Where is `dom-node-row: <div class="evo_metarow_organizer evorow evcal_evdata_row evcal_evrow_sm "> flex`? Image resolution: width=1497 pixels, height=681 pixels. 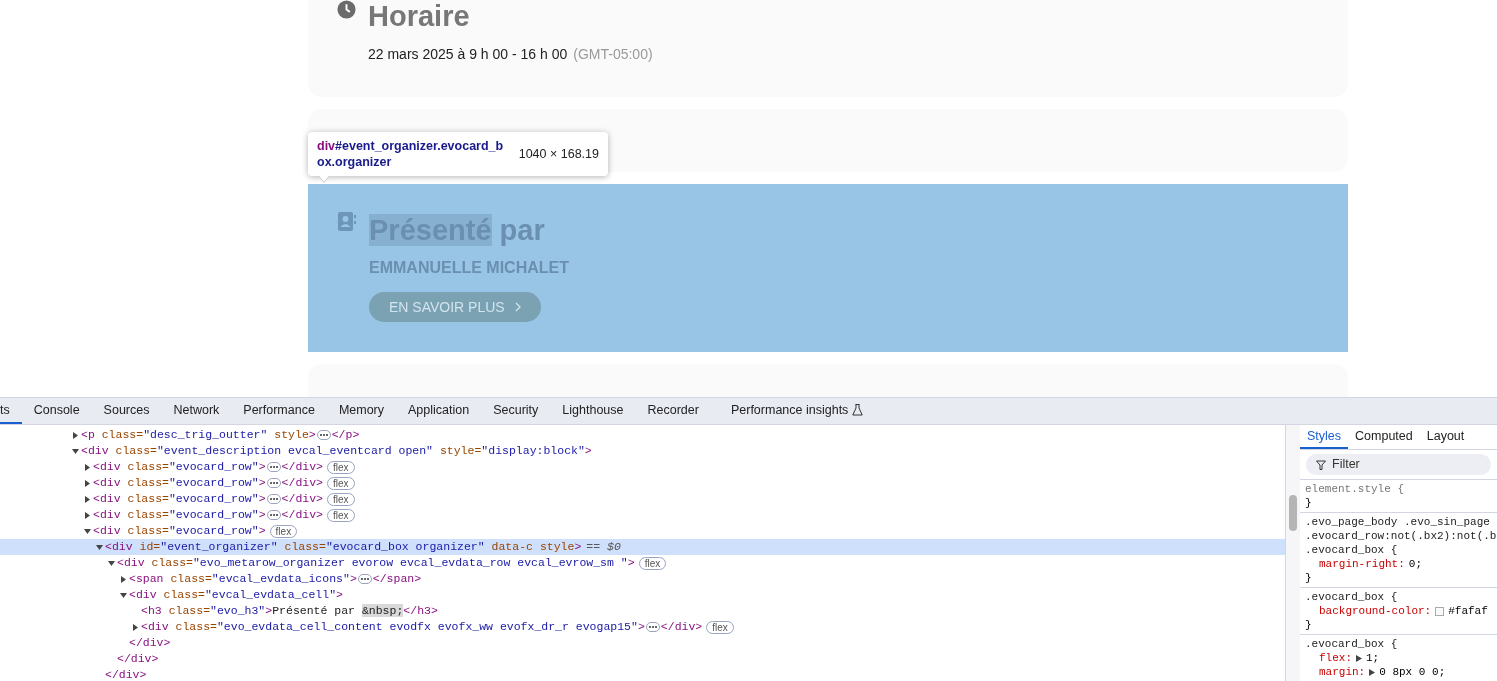 dom-node-row: <div class="evo_metarow_organizer evorow evcal_evdata_row evcal_evrow_sm "> flex is located at coordinates (642, 563).